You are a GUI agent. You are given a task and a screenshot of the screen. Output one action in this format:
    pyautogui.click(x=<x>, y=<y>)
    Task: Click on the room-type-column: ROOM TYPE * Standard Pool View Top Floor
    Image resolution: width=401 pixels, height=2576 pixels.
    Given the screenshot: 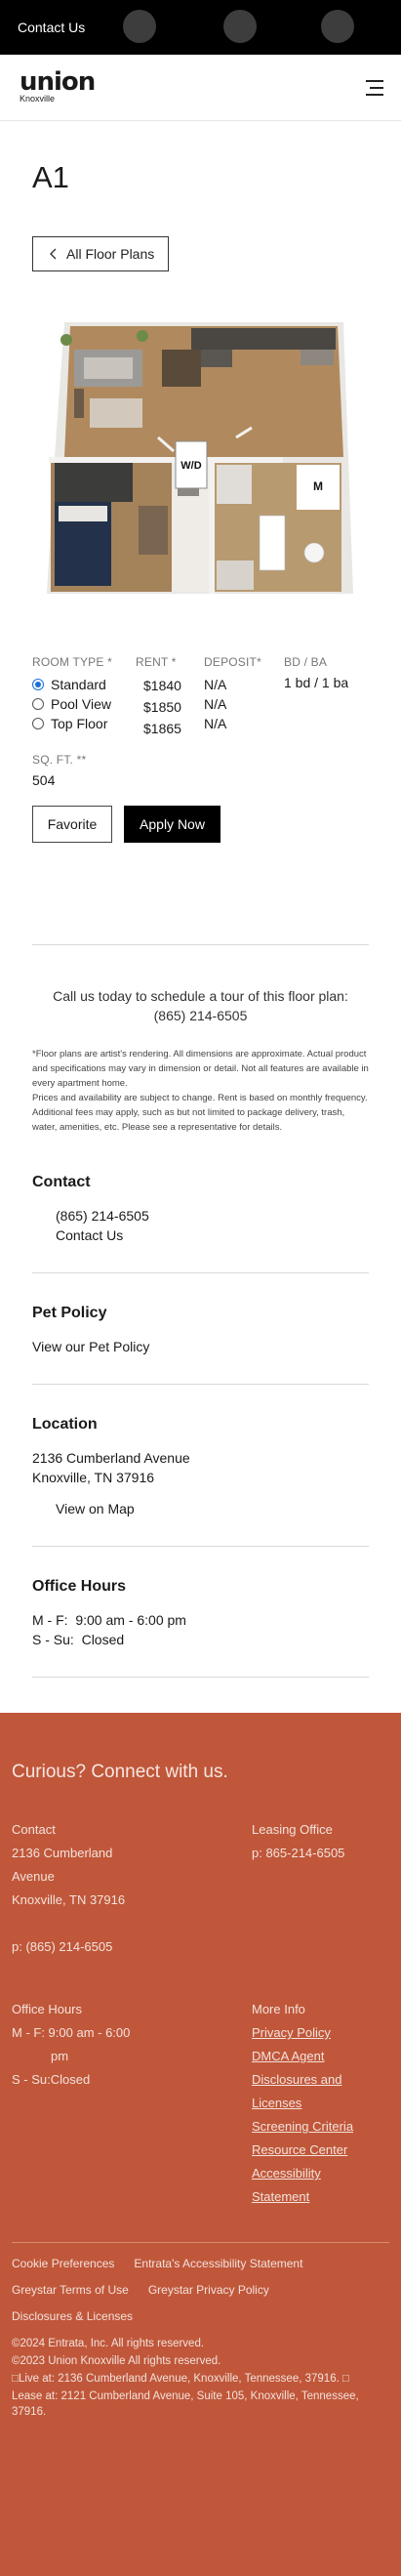 What is the action you would take?
    pyautogui.click(x=84, y=697)
    